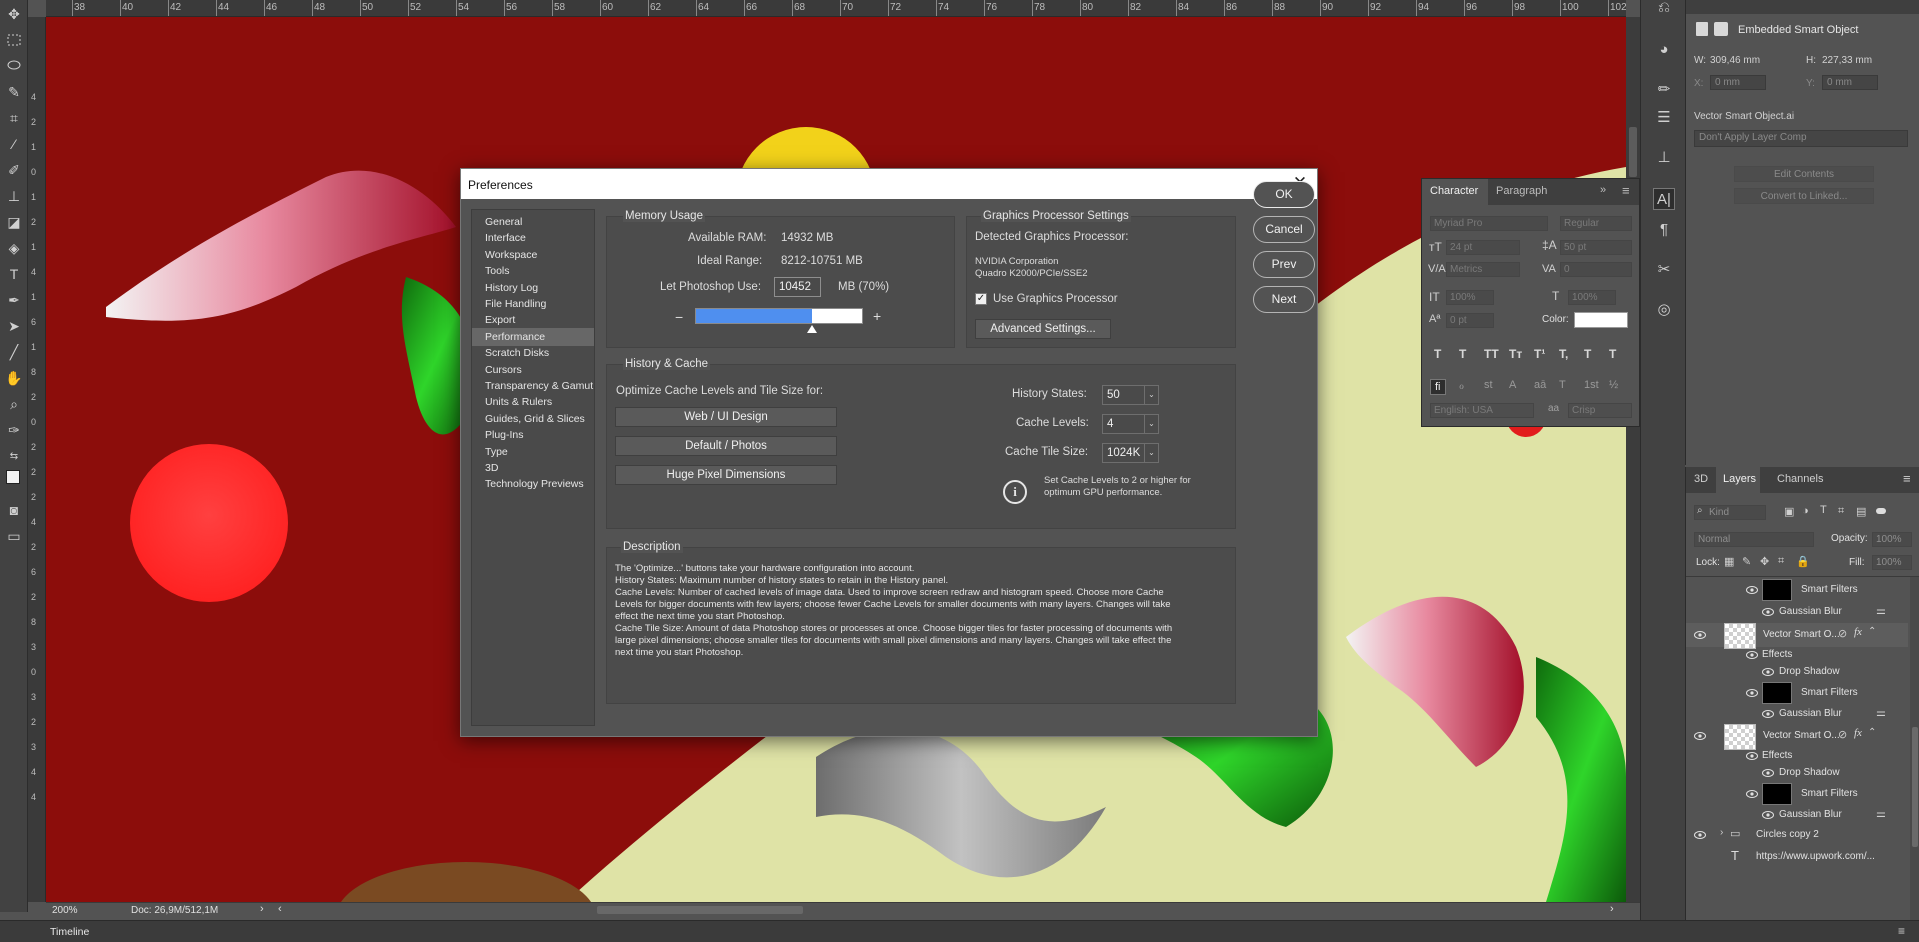  Describe the element at coordinates (1801, 138) in the screenshot. I see `layer-comp-select: Don't Apply Layer Comp` at that location.